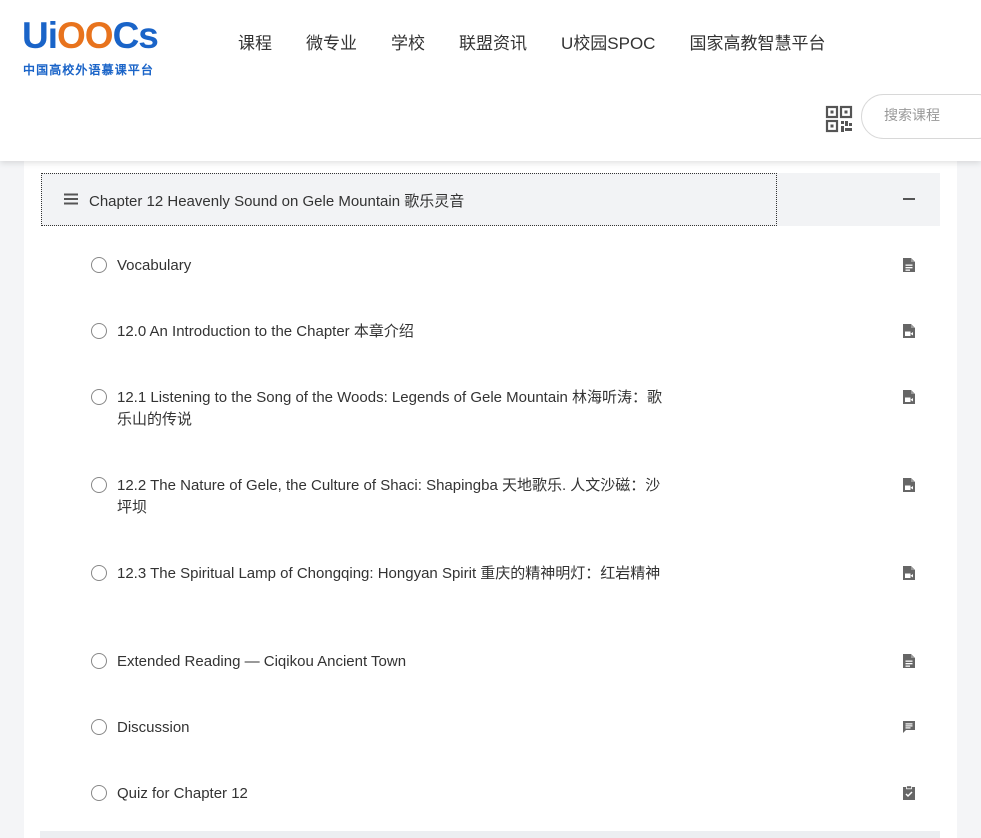 Image resolution: width=981 pixels, height=838 pixels. I want to click on menu-icon, so click(71, 199).